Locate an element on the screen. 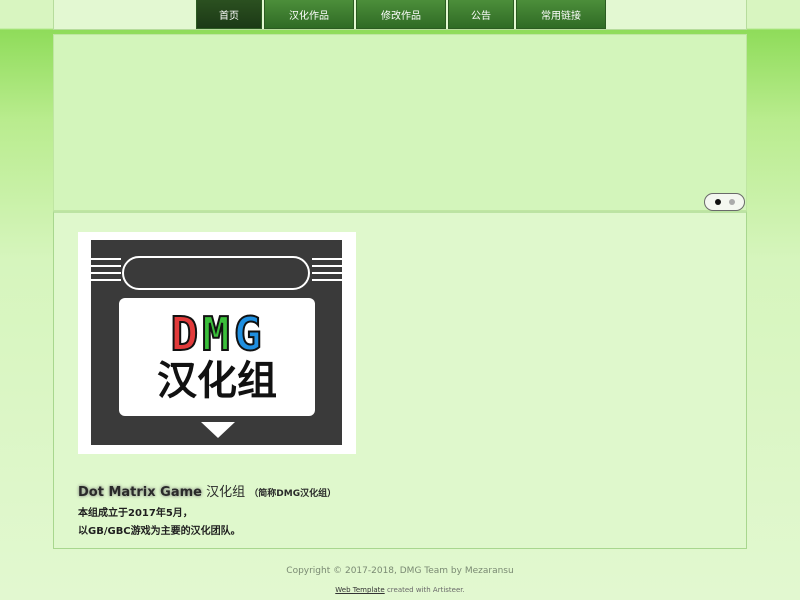  slider-pagination is located at coordinates (724, 202).